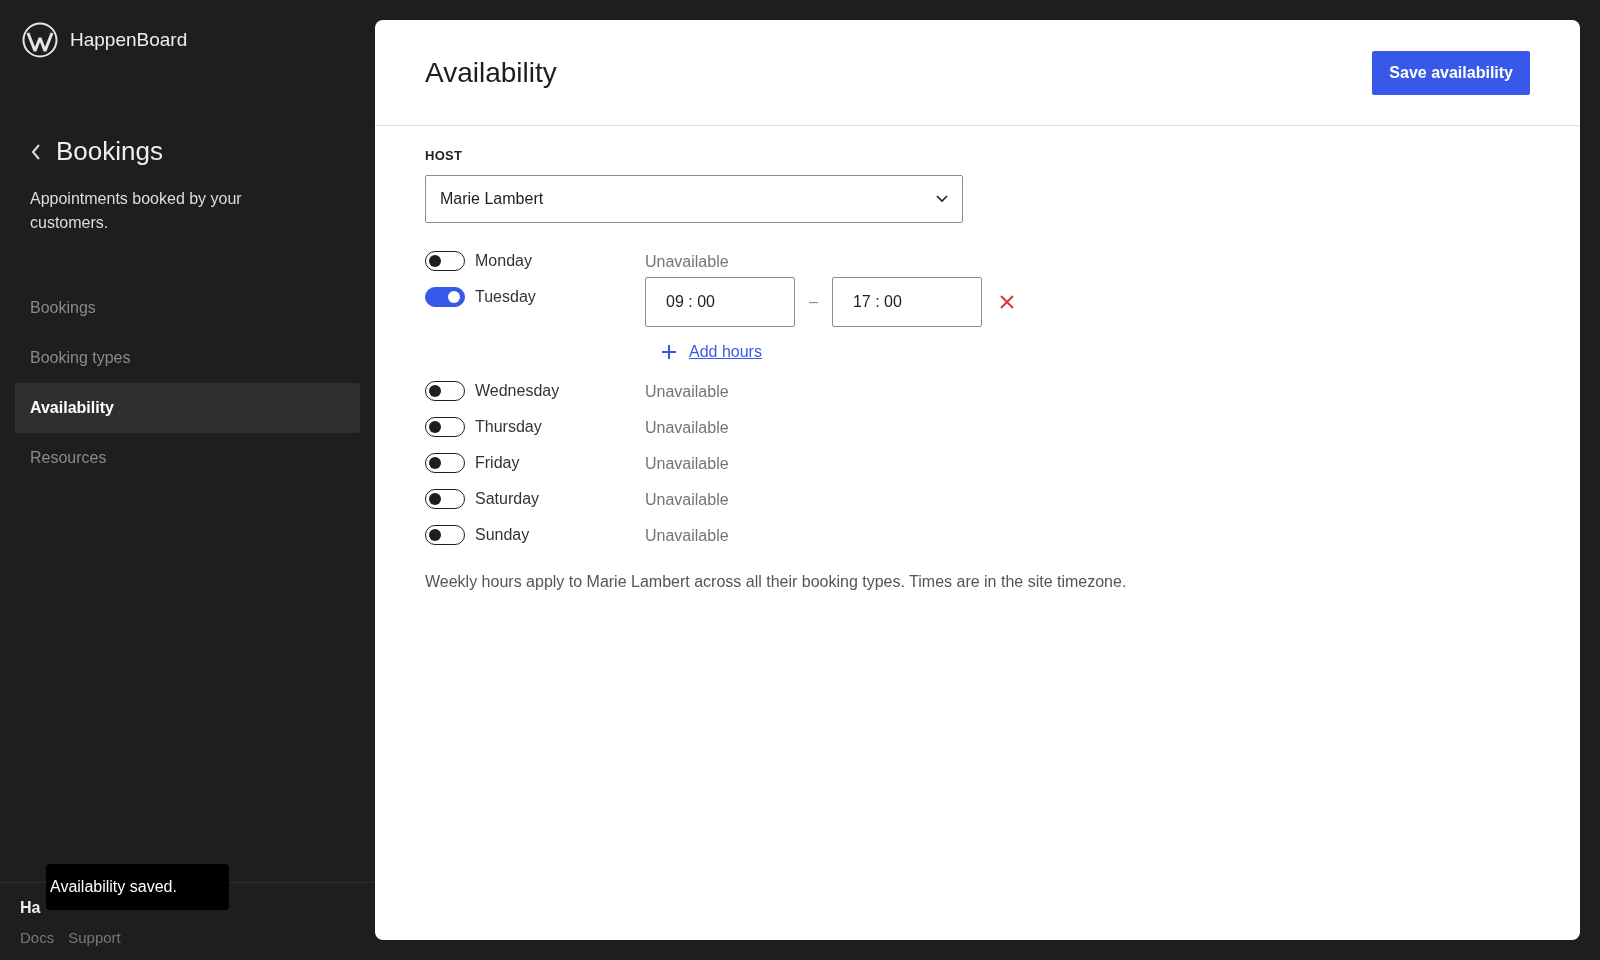 This screenshot has height=960, width=1600. What do you see at coordinates (187, 358) in the screenshot?
I see `nav-item: Booking types` at bounding box center [187, 358].